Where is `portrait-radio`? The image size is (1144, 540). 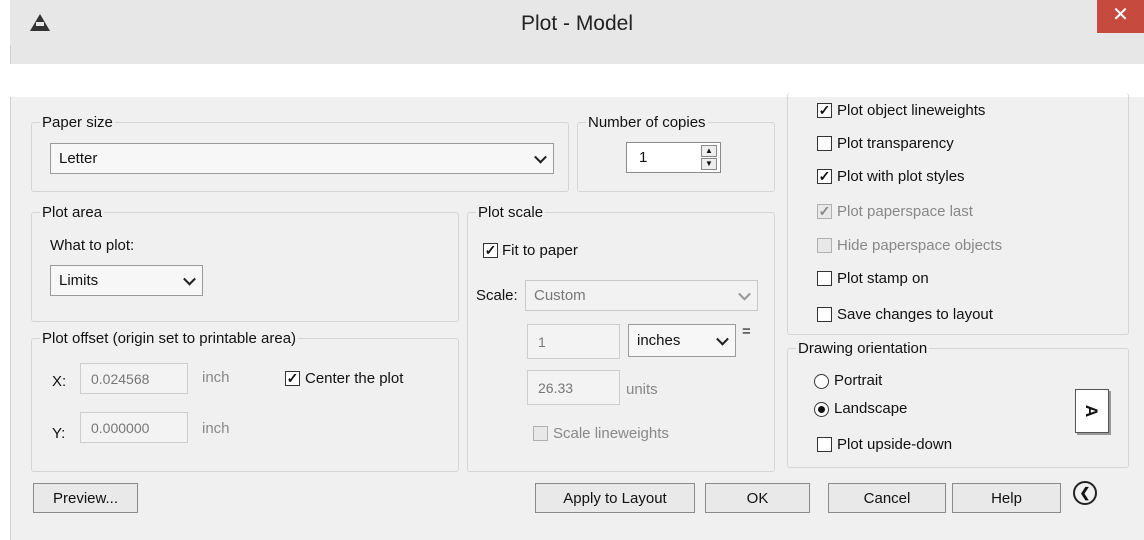
portrait-radio is located at coordinates (821, 381).